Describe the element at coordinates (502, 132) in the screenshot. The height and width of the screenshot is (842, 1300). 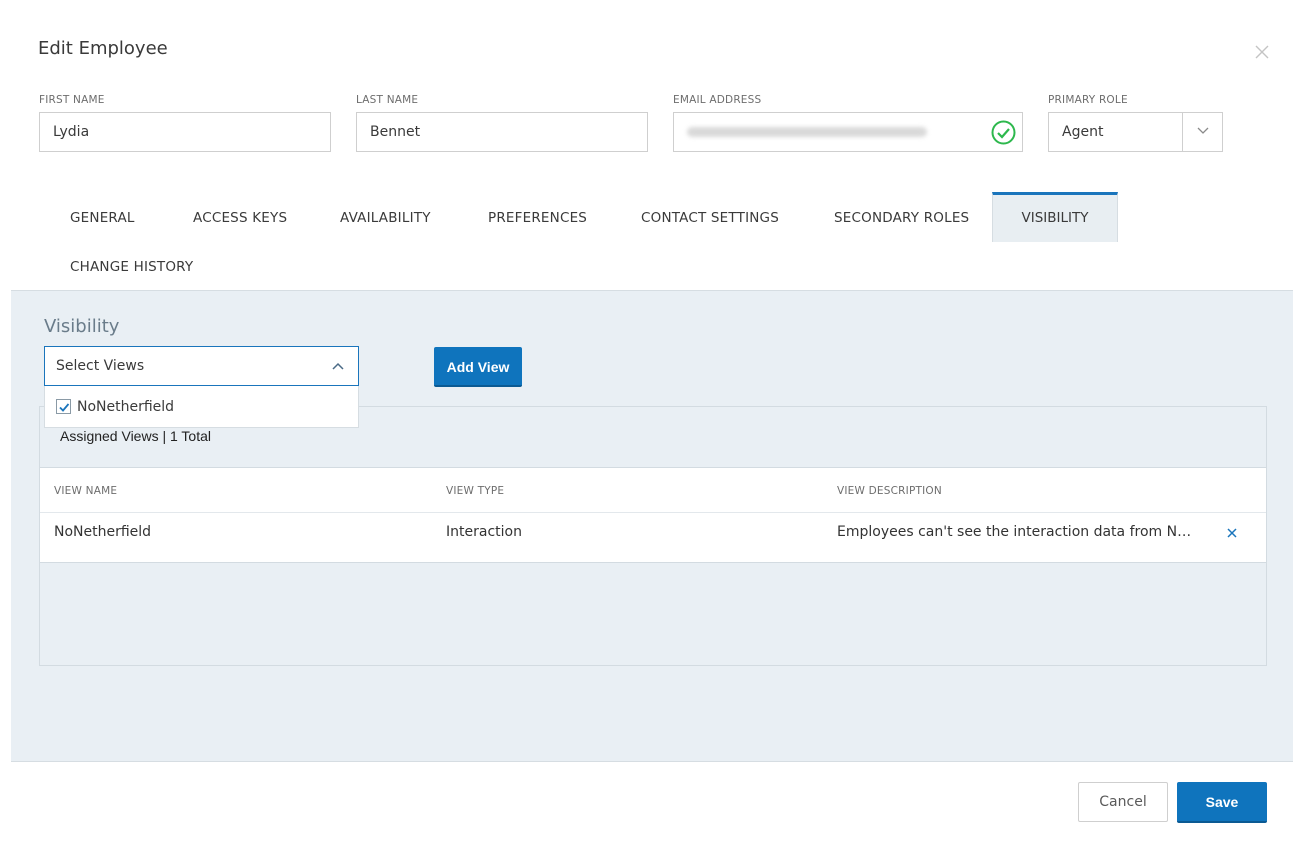
I see `last-name-field: Bennet` at that location.